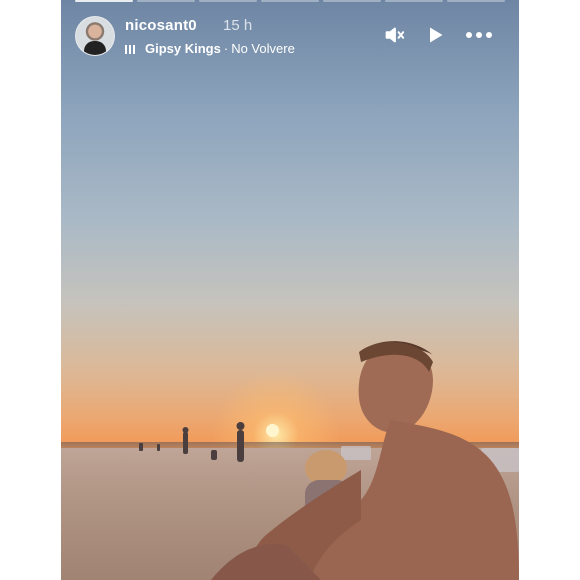 Image resolution: width=580 pixels, height=580 pixels. What do you see at coordinates (95, 36) in the screenshot?
I see `avatar` at bounding box center [95, 36].